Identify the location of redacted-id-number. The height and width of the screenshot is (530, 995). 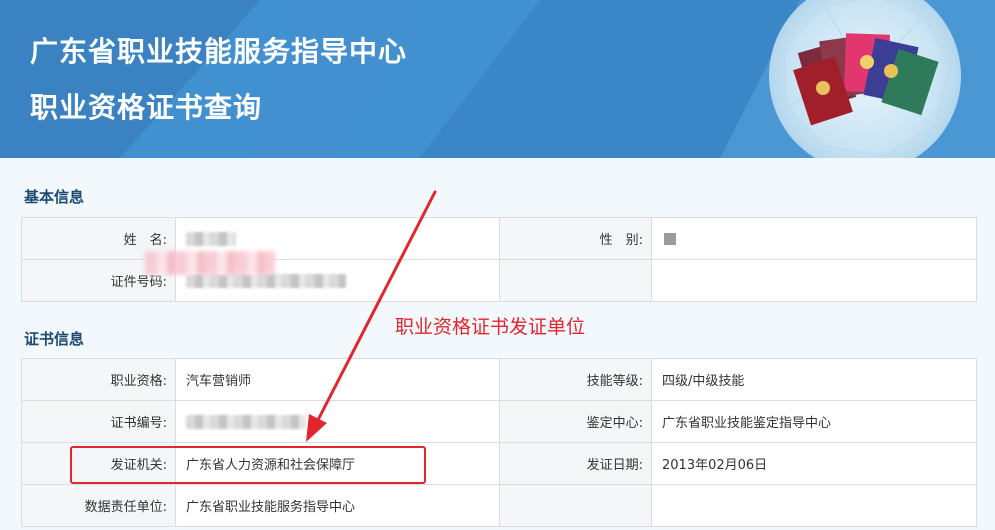
(266, 280).